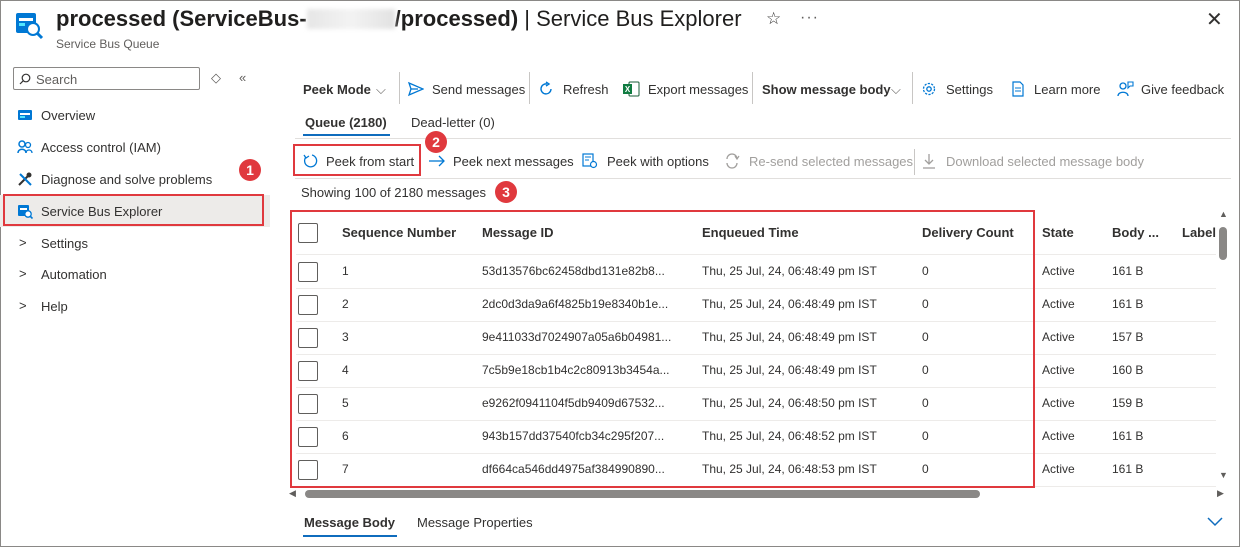 The height and width of the screenshot is (547, 1240). What do you see at coordinates (127, 179) in the screenshot?
I see `sidebar-item-label: Diagnose and solve problems` at bounding box center [127, 179].